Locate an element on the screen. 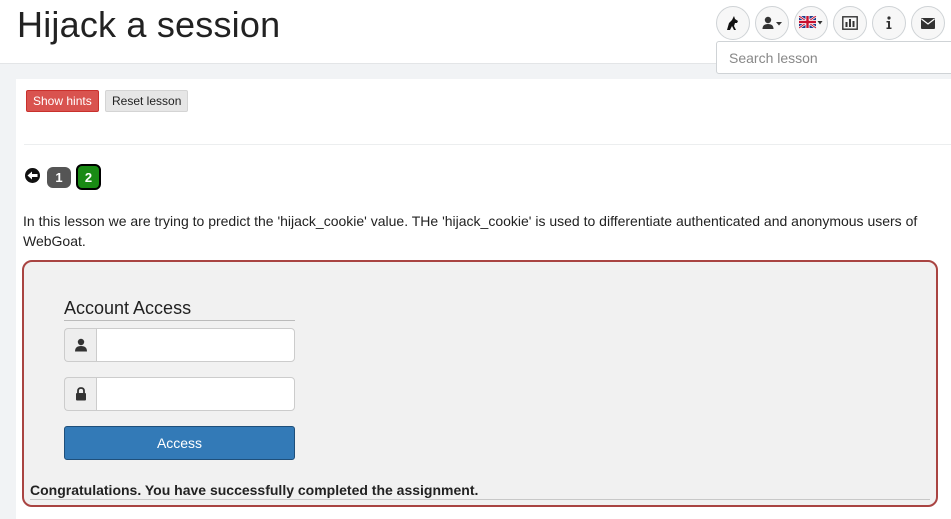 The height and width of the screenshot is (519, 951). report-card-button is located at coordinates (850, 23).